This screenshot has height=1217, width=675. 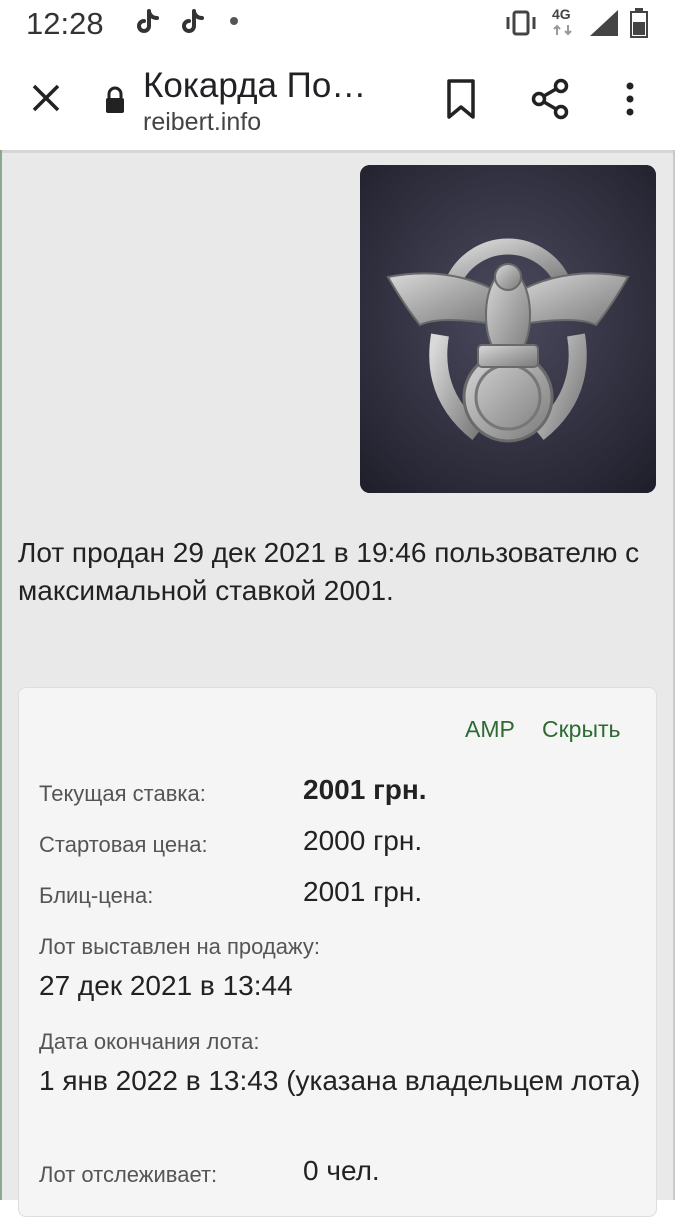 What do you see at coordinates (180, 946) in the screenshot?
I see `listed-label: Лот выставлен на продажу:` at bounding box center [180, 946].